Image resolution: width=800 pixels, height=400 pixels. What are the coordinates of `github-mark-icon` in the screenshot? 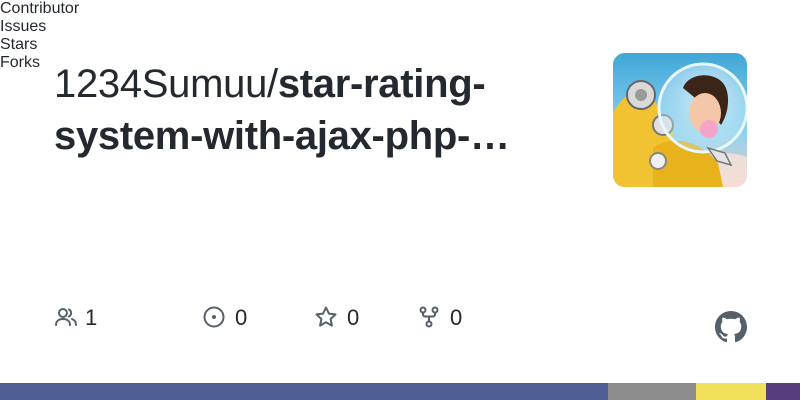 It's located at (731, 327).